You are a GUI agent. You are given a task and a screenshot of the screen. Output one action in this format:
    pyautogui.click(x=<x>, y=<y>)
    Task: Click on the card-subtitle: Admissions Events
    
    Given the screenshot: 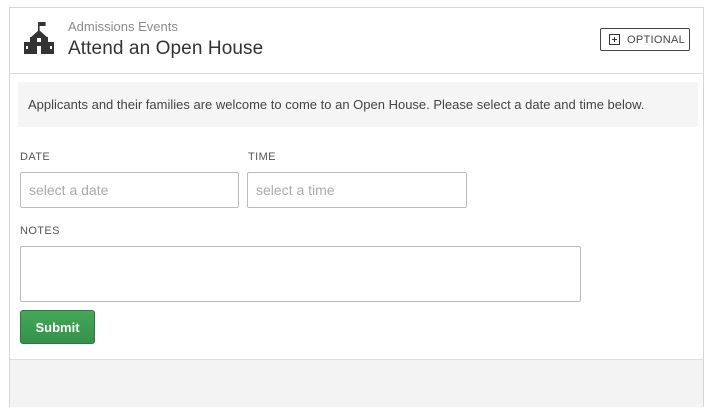 What is the action you would take?
    pyautogui.click(x=123, y=26)
    